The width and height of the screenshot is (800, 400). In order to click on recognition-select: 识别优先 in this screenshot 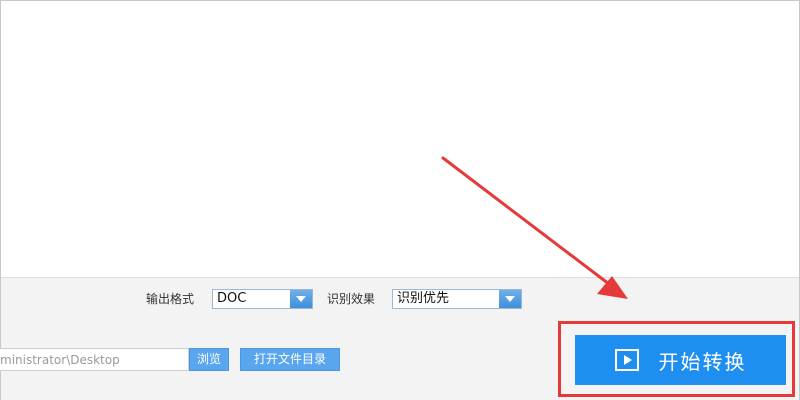, I will do `click(457, 299)`.